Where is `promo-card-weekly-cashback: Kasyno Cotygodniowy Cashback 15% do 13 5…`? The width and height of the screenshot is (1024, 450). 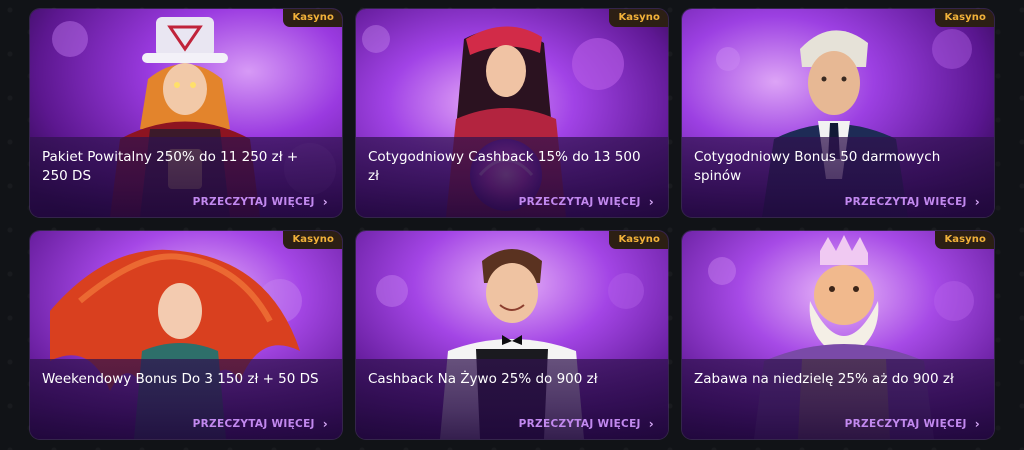
promo-card-weekly-cashback: Kasyno Cotygodniowy Cashback 15% do 13 5… is located at coordinates (512, 113).